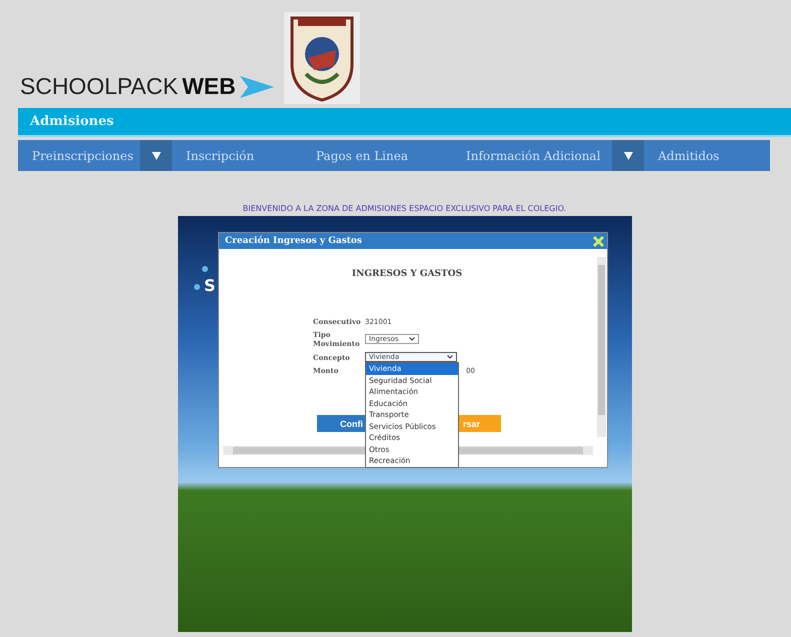  What do you see at coordinates (405, 208) in the screenshot?
I see `welcome-text: BIENVENIDO A LA ZONA DE ADMISIONES ESPACIO EXCLUSIVO PARA EL COLEGIO.` at bounding box center [405, 208].